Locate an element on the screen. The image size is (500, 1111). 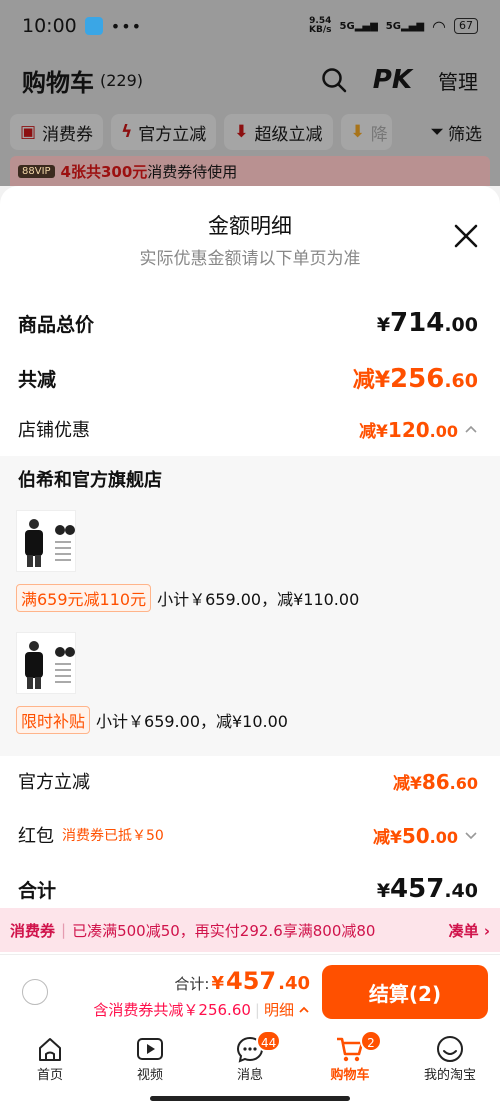
gather-order-label: 凑单 is located at coordinates (463, 930).